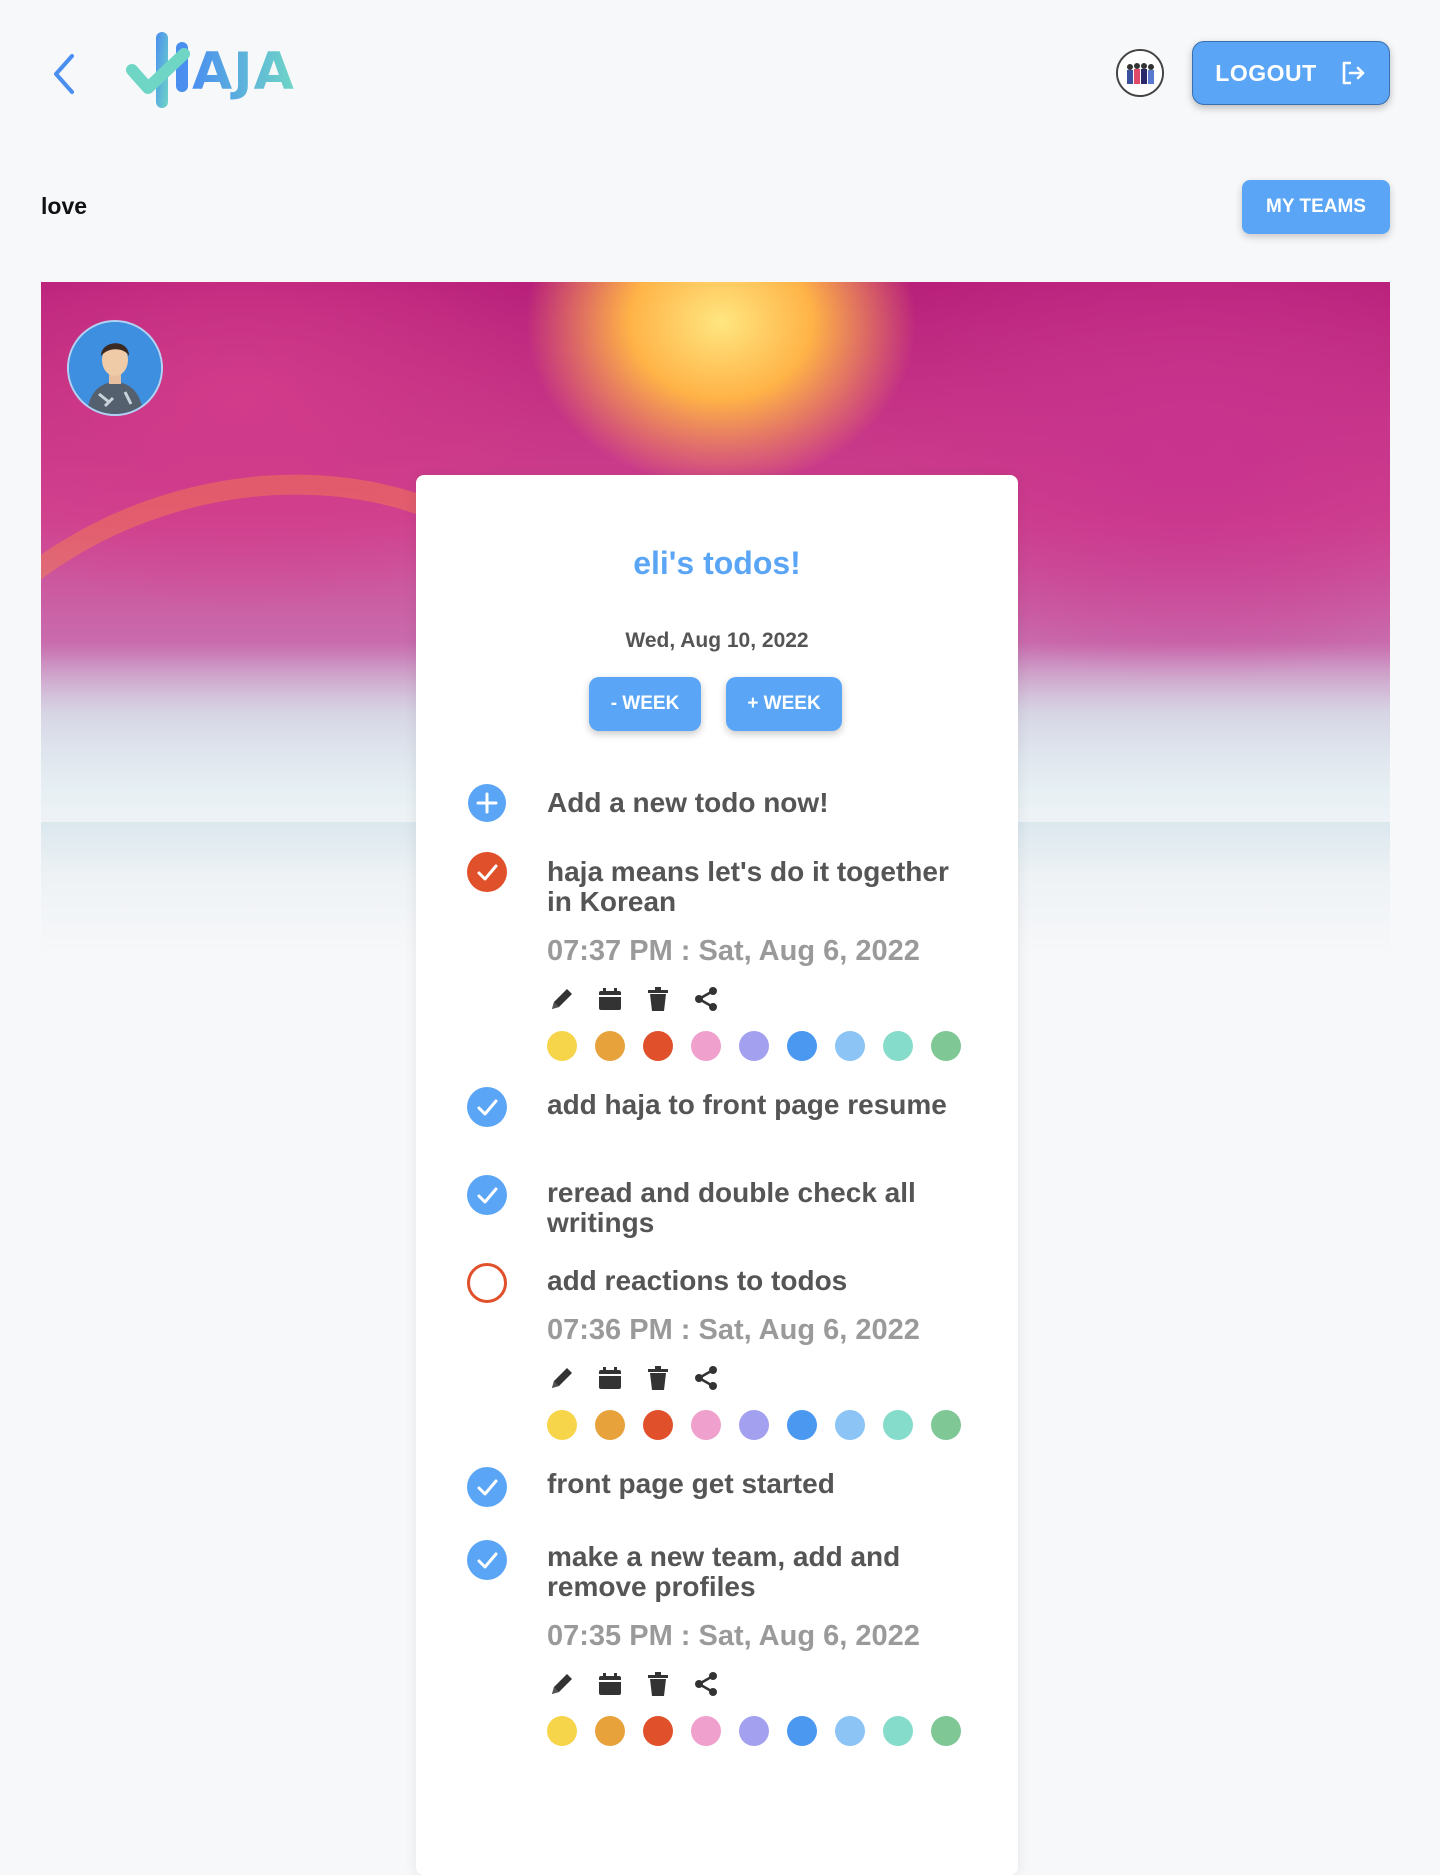 Image resolution: width=1440 pixels, height=1875 pixels. Describe the element at coordinates (762, 1105) in the screenshot. I see `todo-text: add haja to front page resume` at that location.